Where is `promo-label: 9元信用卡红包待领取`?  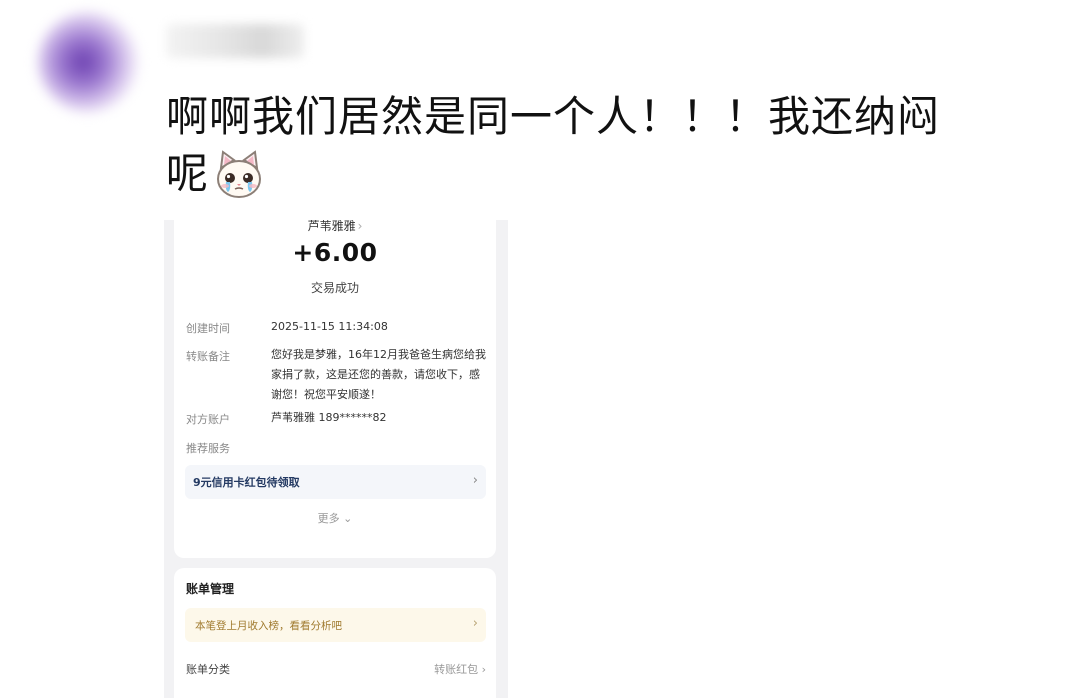
promo-label: 9元信用卡红包待领取 is located at coordinates (246, 482).